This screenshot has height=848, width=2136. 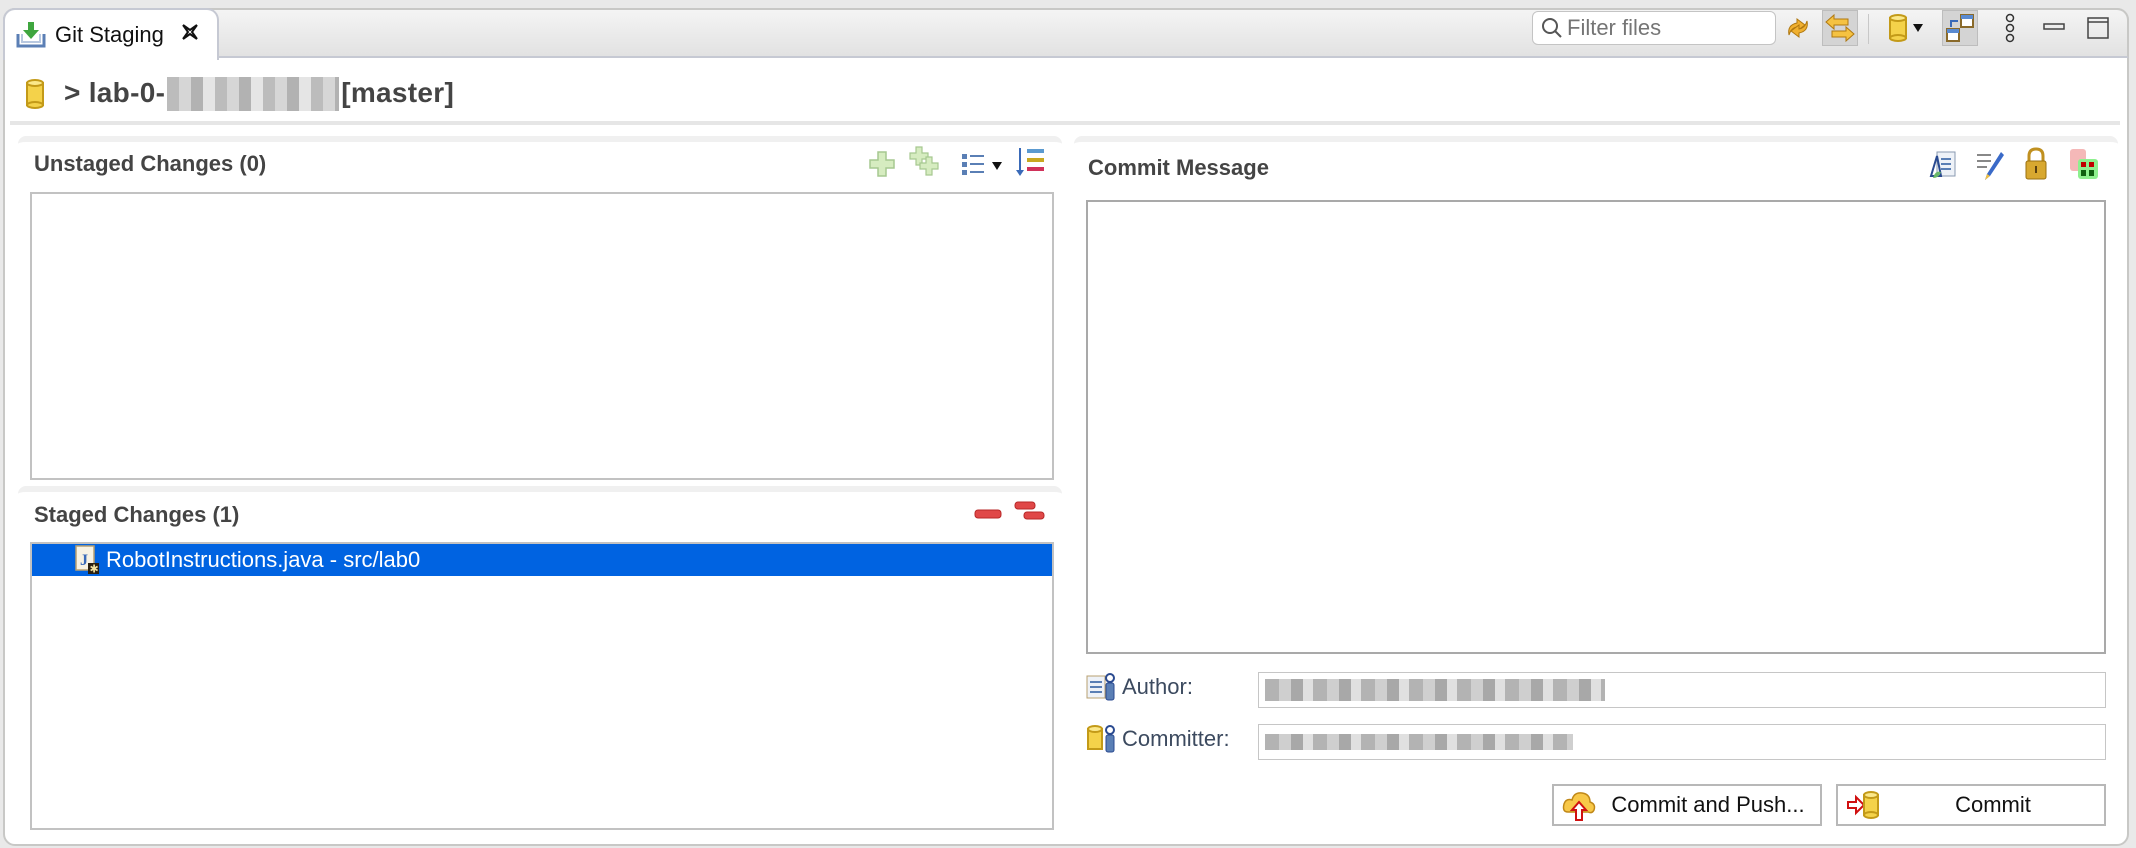 What do you see at coordinates (973, 166) in the screenshot?
I see `list-icon` at bounding box center [973, 166].